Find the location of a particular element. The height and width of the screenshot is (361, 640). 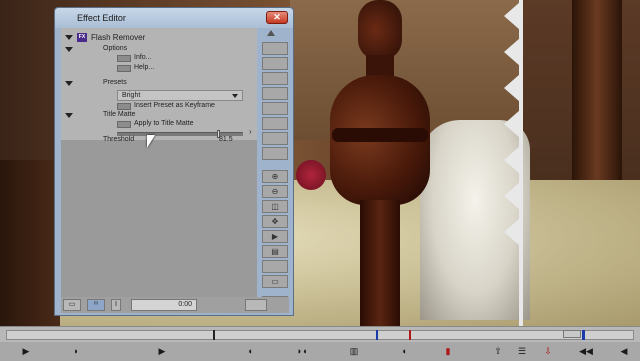

bedpost-top is located at coordinates (380, 30).